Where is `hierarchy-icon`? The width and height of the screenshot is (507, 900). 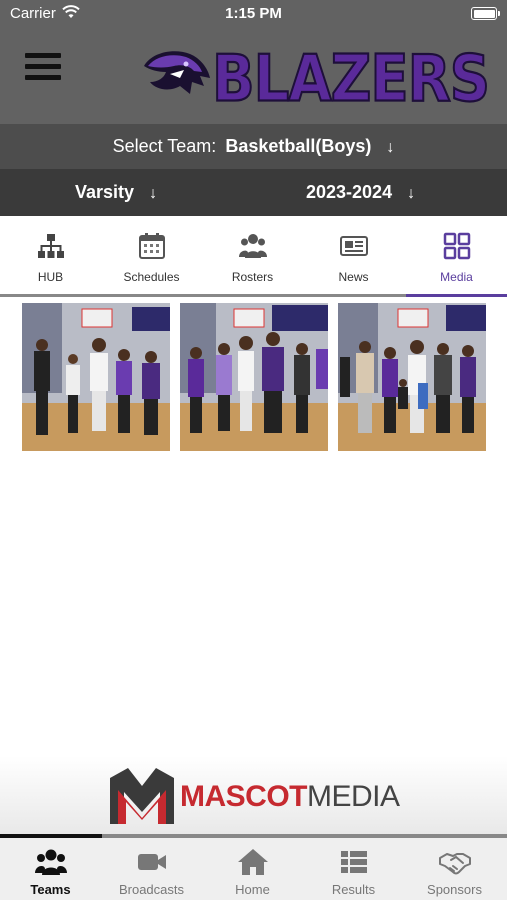 hierarchy-icon is located at coordinates (50, 246).